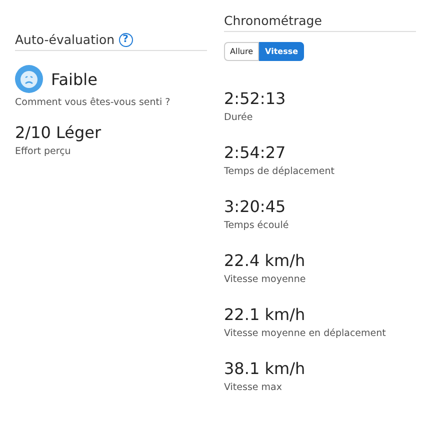 This screenshot has height=426, width=431. What do you see at coordinates (58, 132) in the screenshot?
I see `effort-value: 2/10 Léger` at bounding box center [58, 132].